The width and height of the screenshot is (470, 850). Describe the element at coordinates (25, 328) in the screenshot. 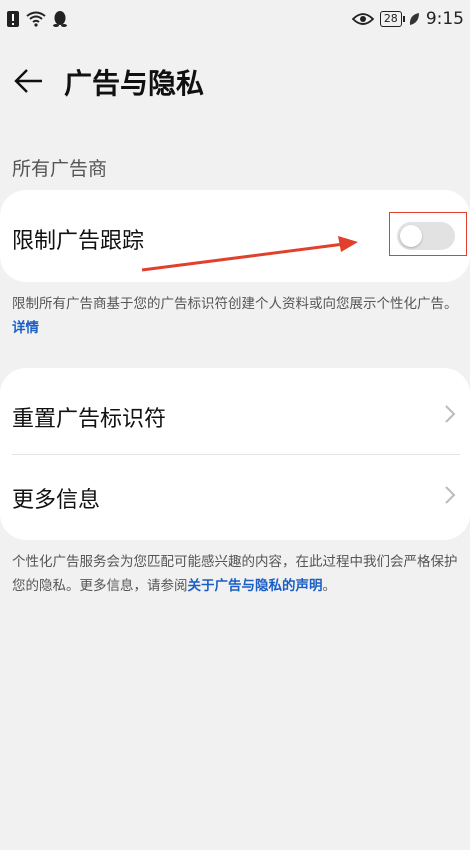

I see `details-link: 详情` at that location.